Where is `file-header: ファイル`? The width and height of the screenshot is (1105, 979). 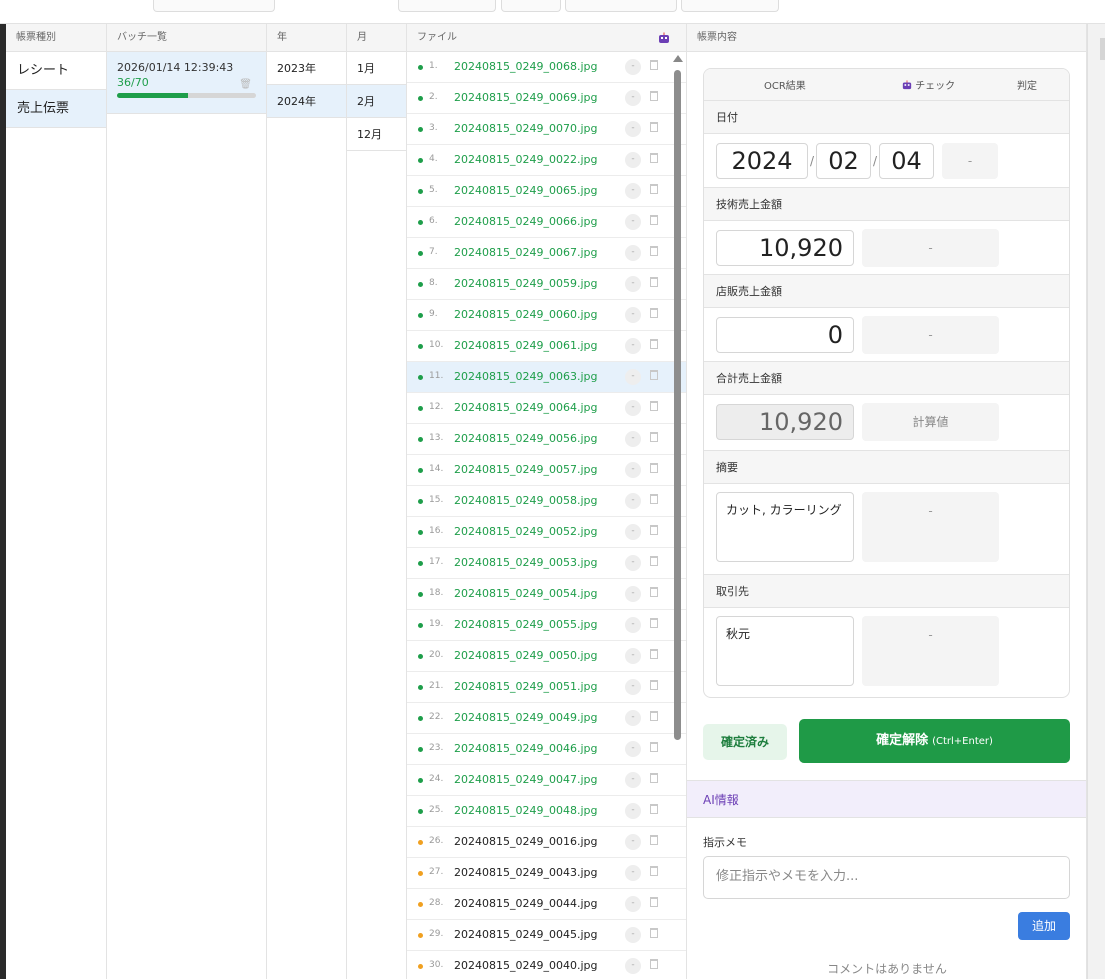 file-header: ファイル is located at coordinates (546, 38).